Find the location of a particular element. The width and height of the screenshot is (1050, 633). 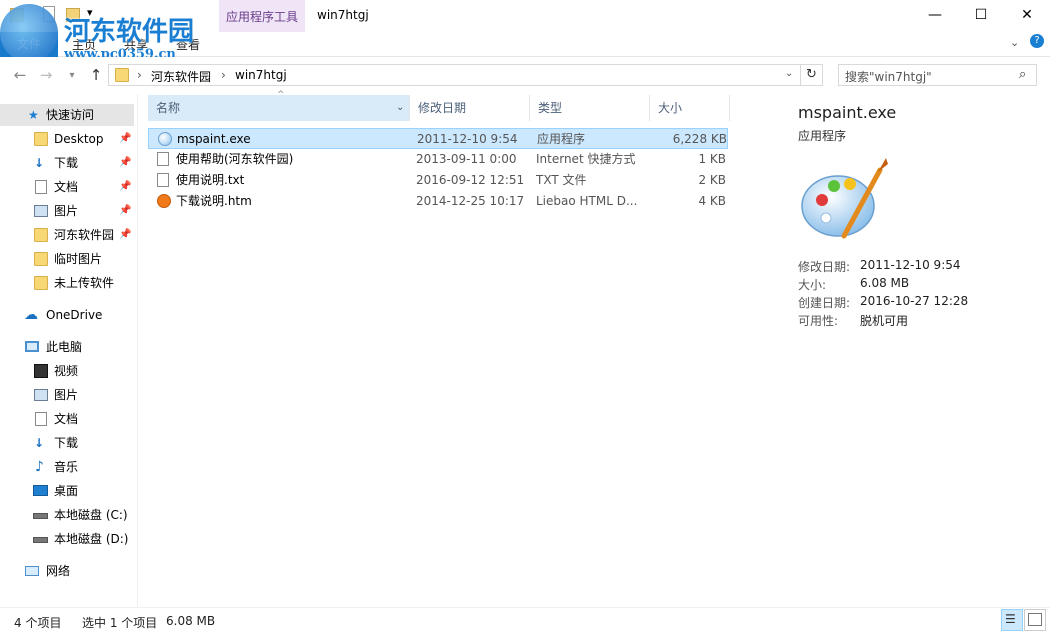

sidebar-item-pc-downloads: ↓ 下载 is located at coordinates (67, 443).